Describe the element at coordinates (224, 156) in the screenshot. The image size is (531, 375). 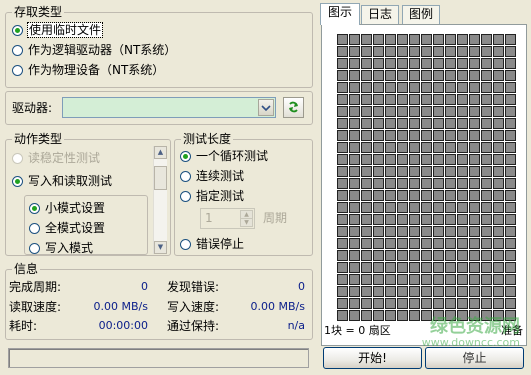
I see `radio-one-cycle: 一个循环测试` at that location.